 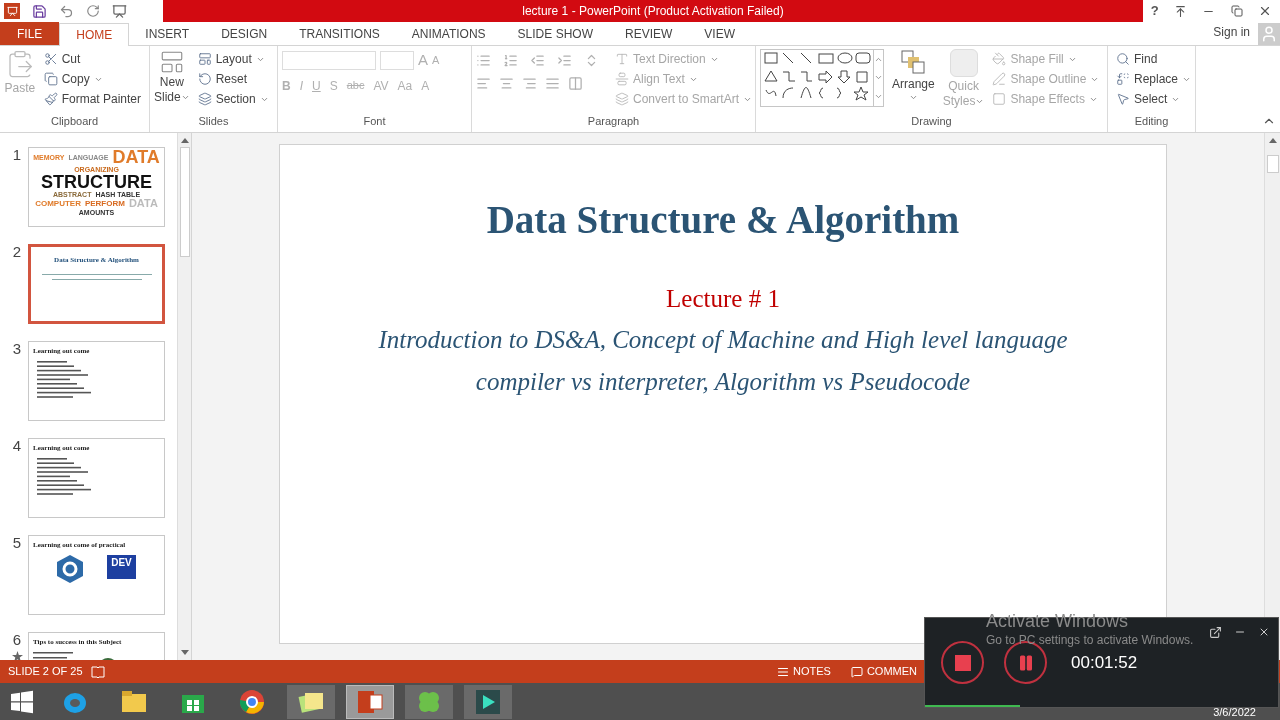 What do you see at coordinates (719, 33) in the screenshot?
I see `ribbon-tab: VIEW` at bounding box center [719, 33].